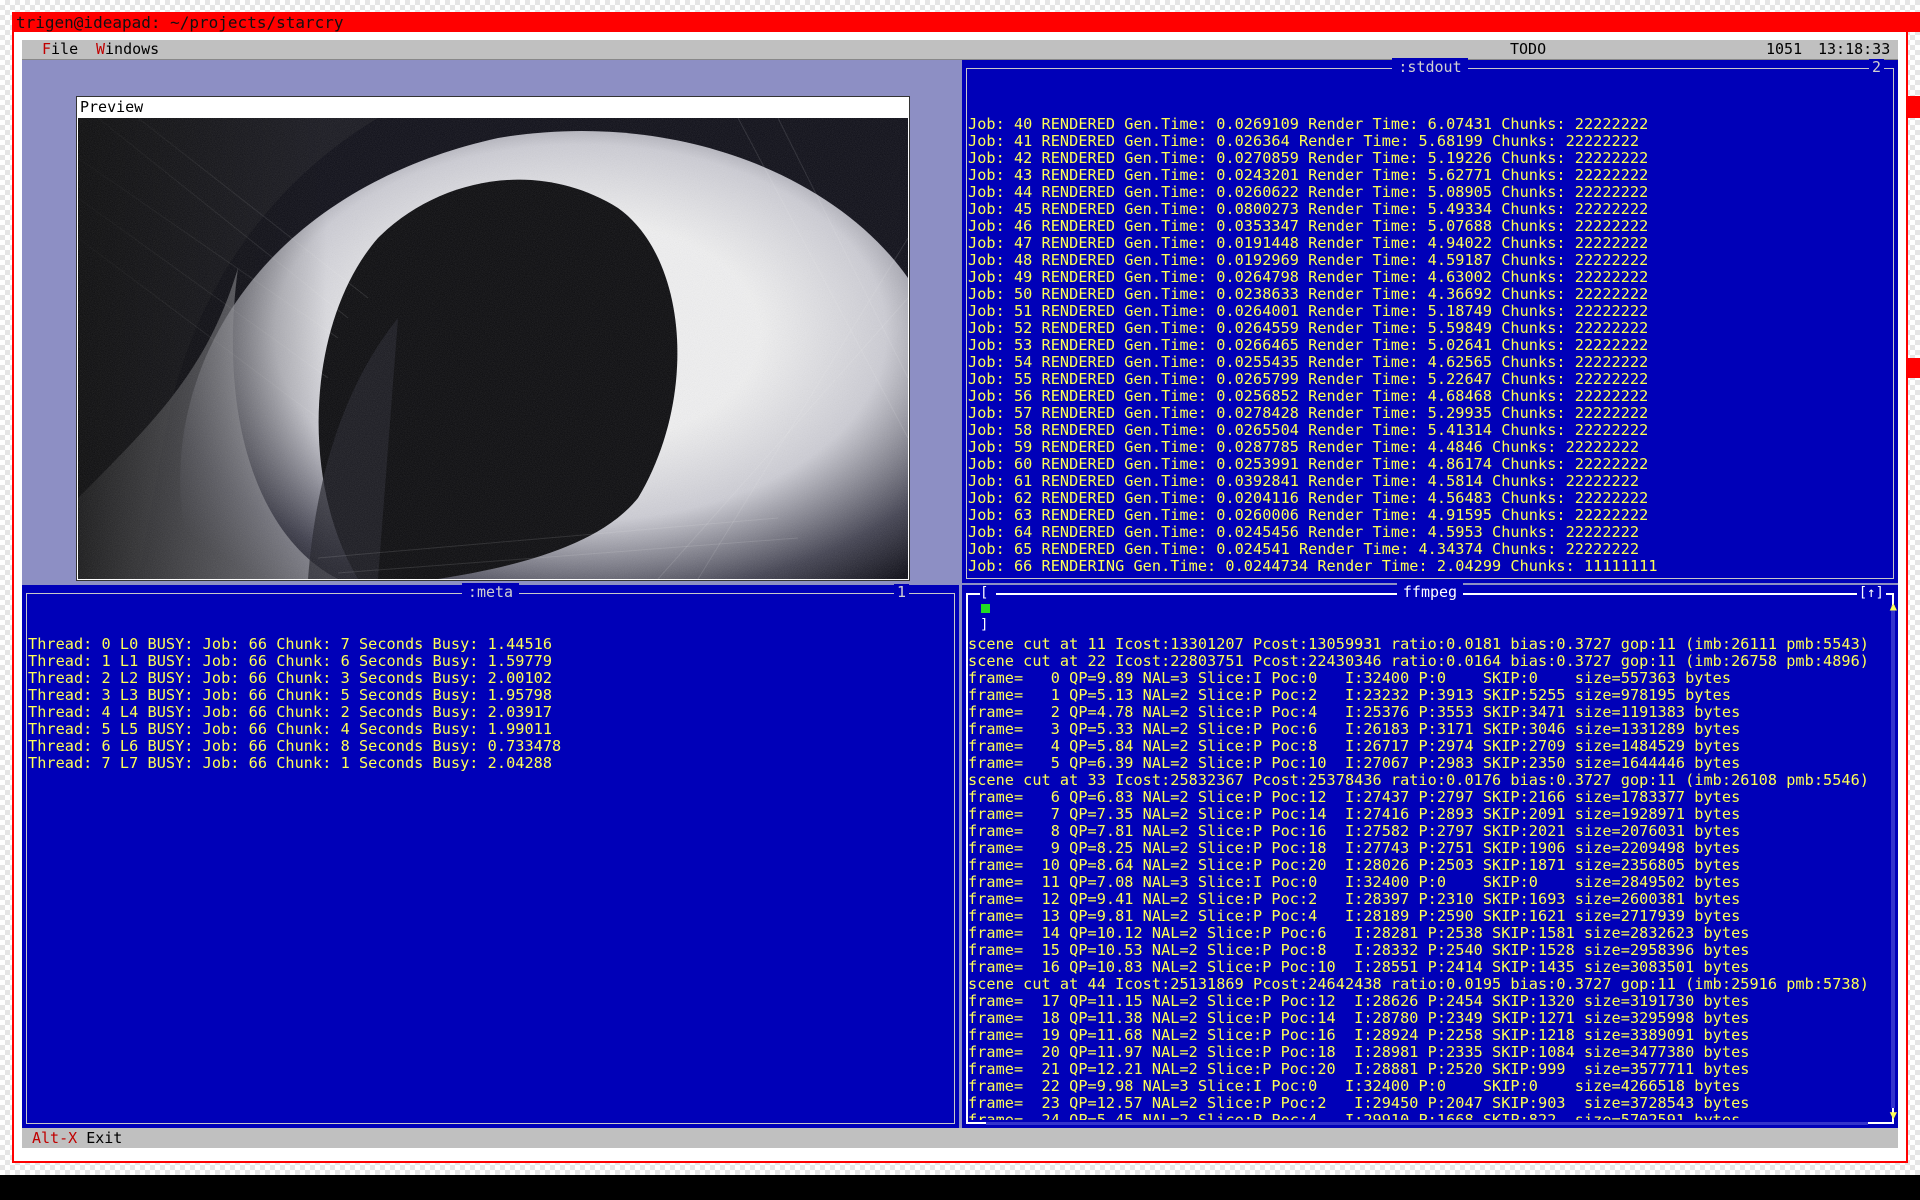 The width and height of the screenshot is (1920, 1200). I want to click on ffmpeg-title-wrap: ffmpeg, so click(1430, 592).